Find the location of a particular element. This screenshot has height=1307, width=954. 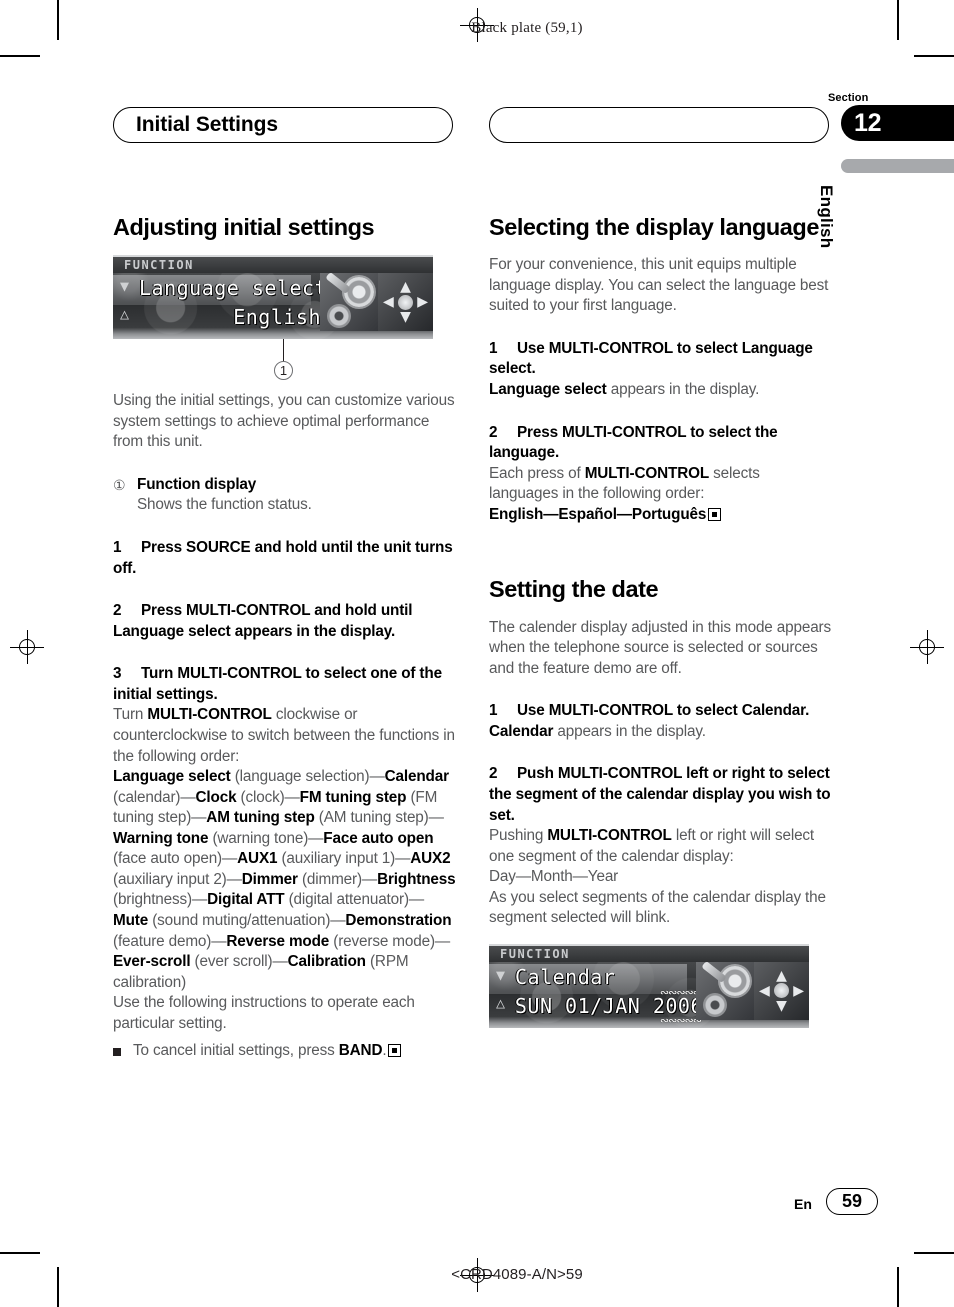

callout-leader-line is located at coordinates (284, 350).